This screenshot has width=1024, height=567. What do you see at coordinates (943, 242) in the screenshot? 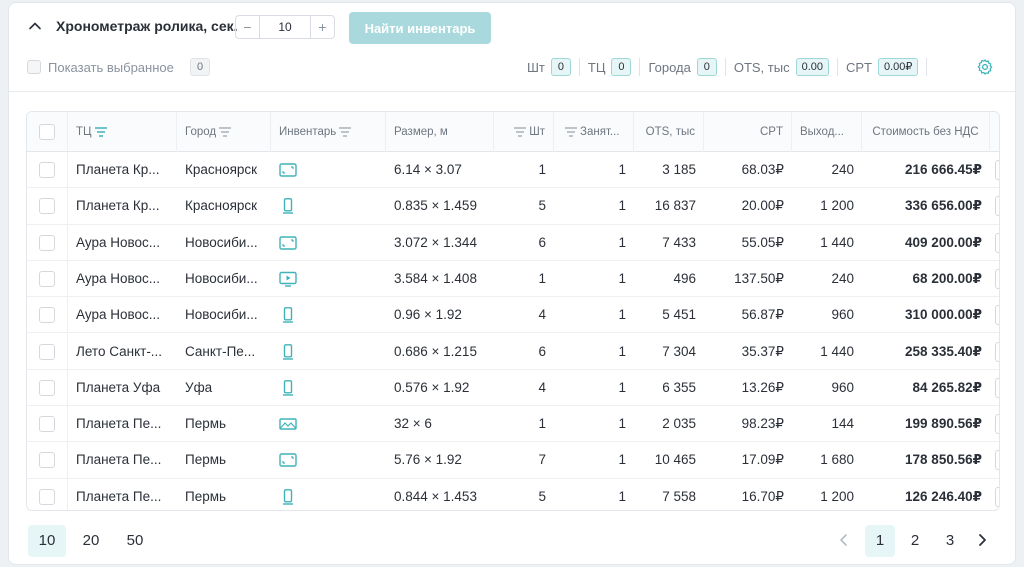
I see `cell-cost: 409 200.00₽` at bounding box center [943, 242].